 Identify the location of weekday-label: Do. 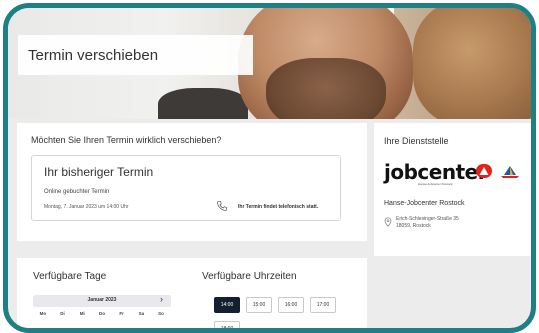
(101, 313).